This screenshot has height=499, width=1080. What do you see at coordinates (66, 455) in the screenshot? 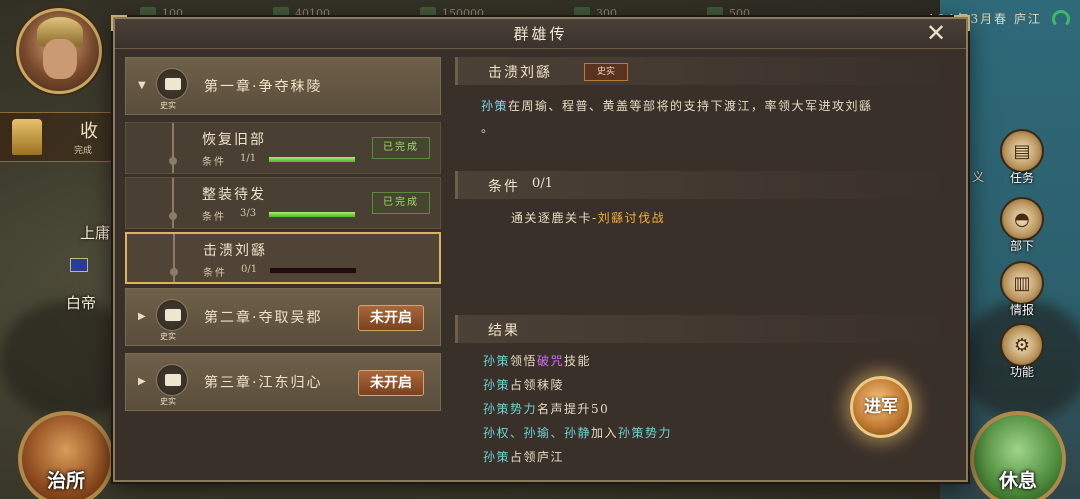
I see `zhisuo-button: 治所` at bounding box center [66, 455].